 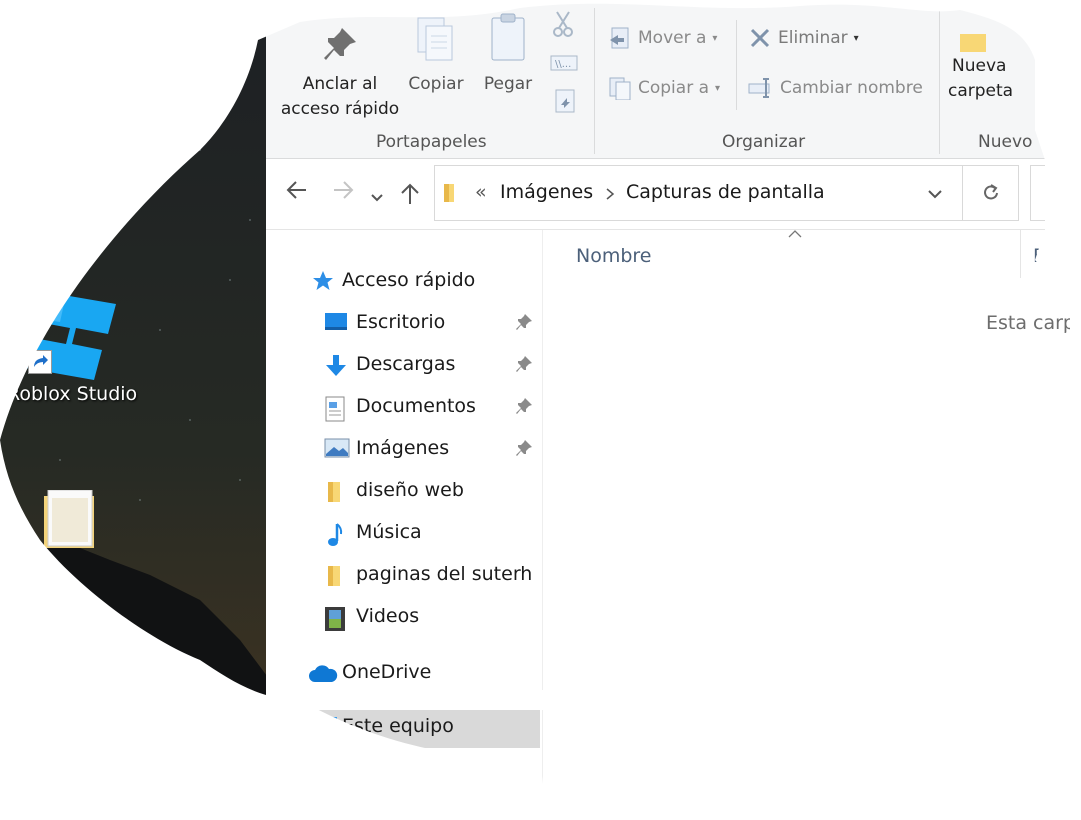 I want to click on copy-icon, so click(x=435, y=39).